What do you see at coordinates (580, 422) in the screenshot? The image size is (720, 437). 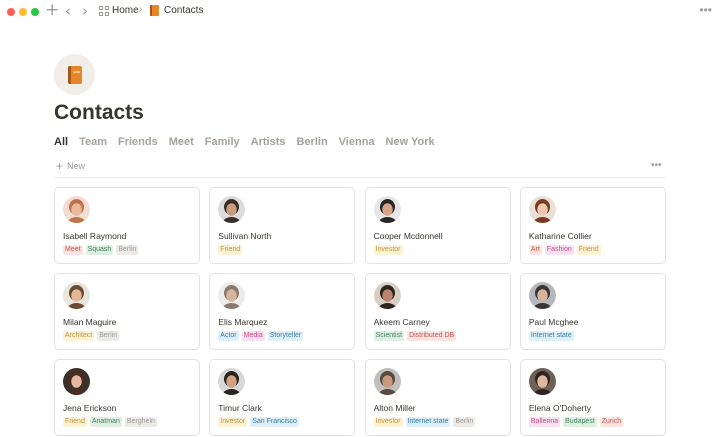 I see `tag-badge: Budapest` at bounding box center [580, 422].